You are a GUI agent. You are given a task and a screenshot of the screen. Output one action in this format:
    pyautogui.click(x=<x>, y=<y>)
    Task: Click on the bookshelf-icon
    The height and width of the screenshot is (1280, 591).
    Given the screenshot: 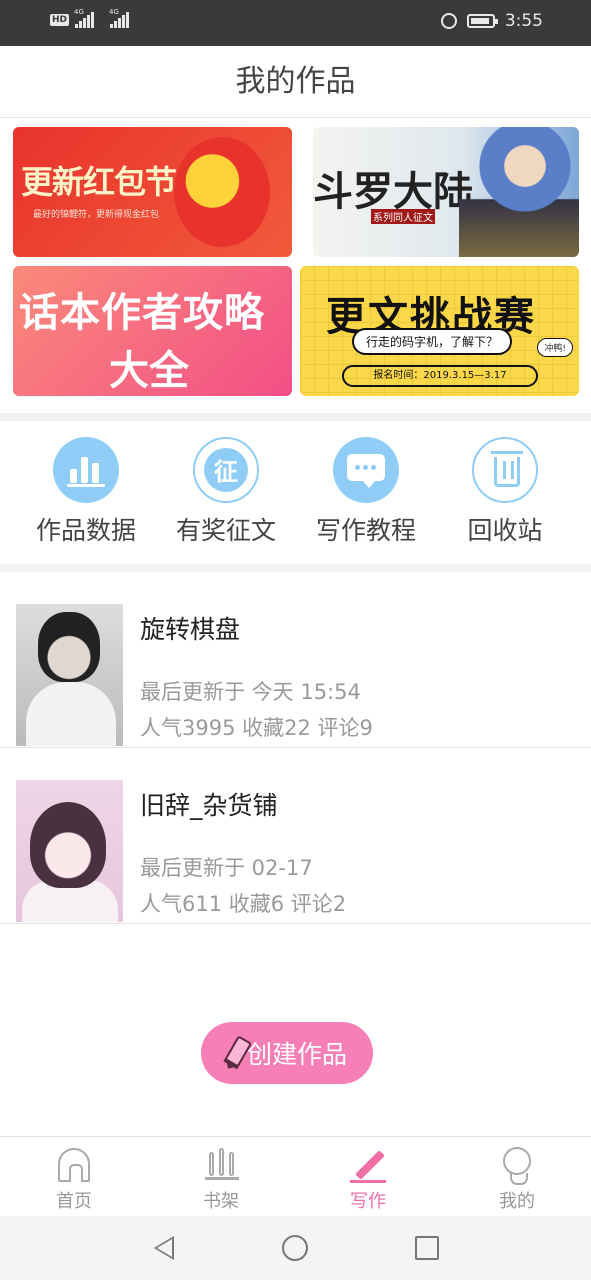 What is the action you would take?
    pyautogui.click(x=221, y=1164)
    